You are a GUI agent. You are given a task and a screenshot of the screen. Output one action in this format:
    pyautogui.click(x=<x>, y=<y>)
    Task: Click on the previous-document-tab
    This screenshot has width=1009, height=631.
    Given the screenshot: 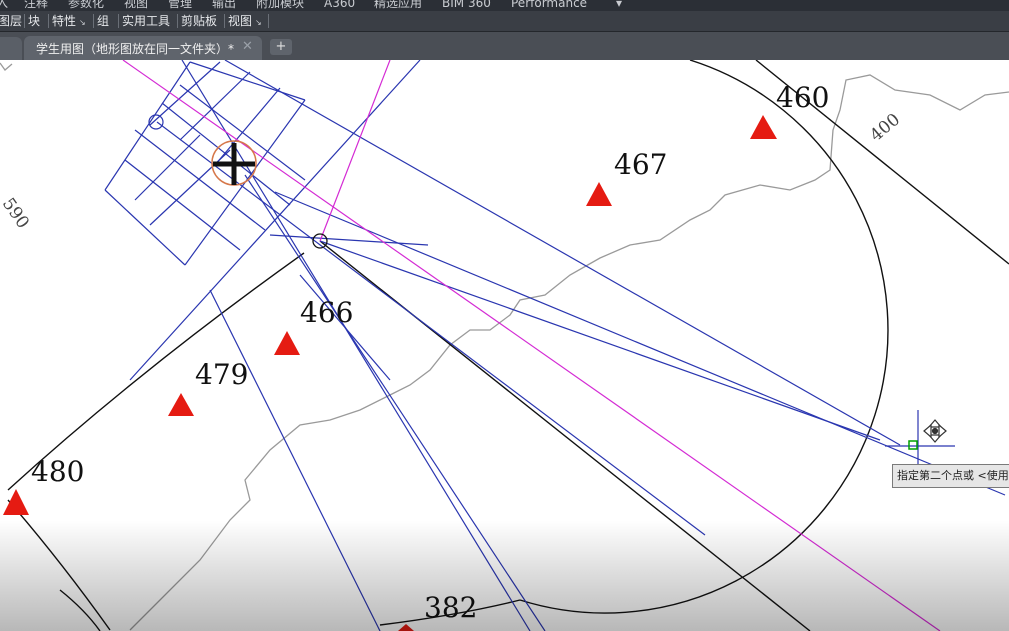 What is the action you would take?
    pyautogui.click(x=11, y=48)
    